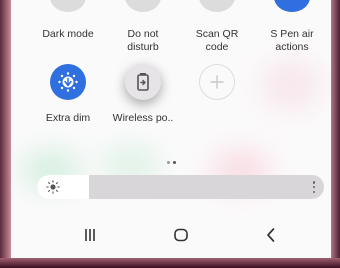 This screenshot has width=340, height=268. I want to click on tile-label: Dark mode, so click(68, 34).